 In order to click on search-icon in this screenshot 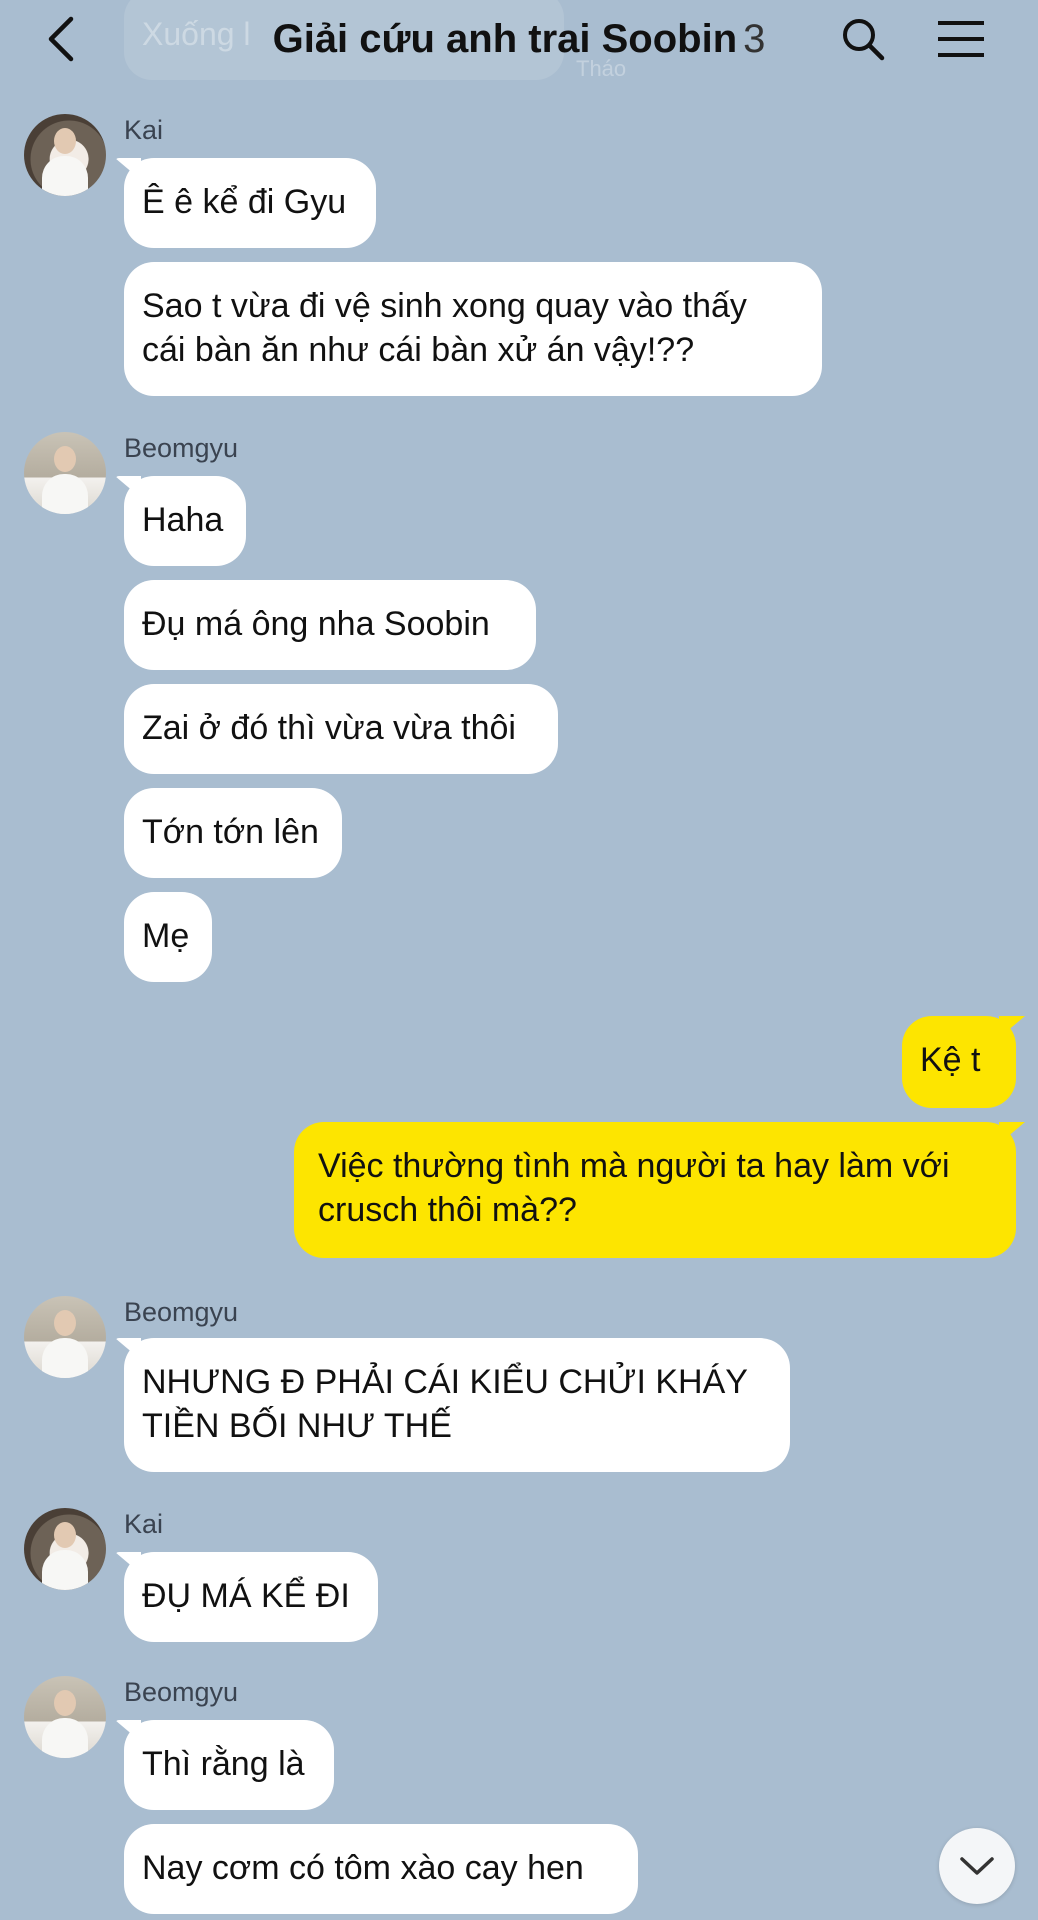, I will do `click(864, 40)`.